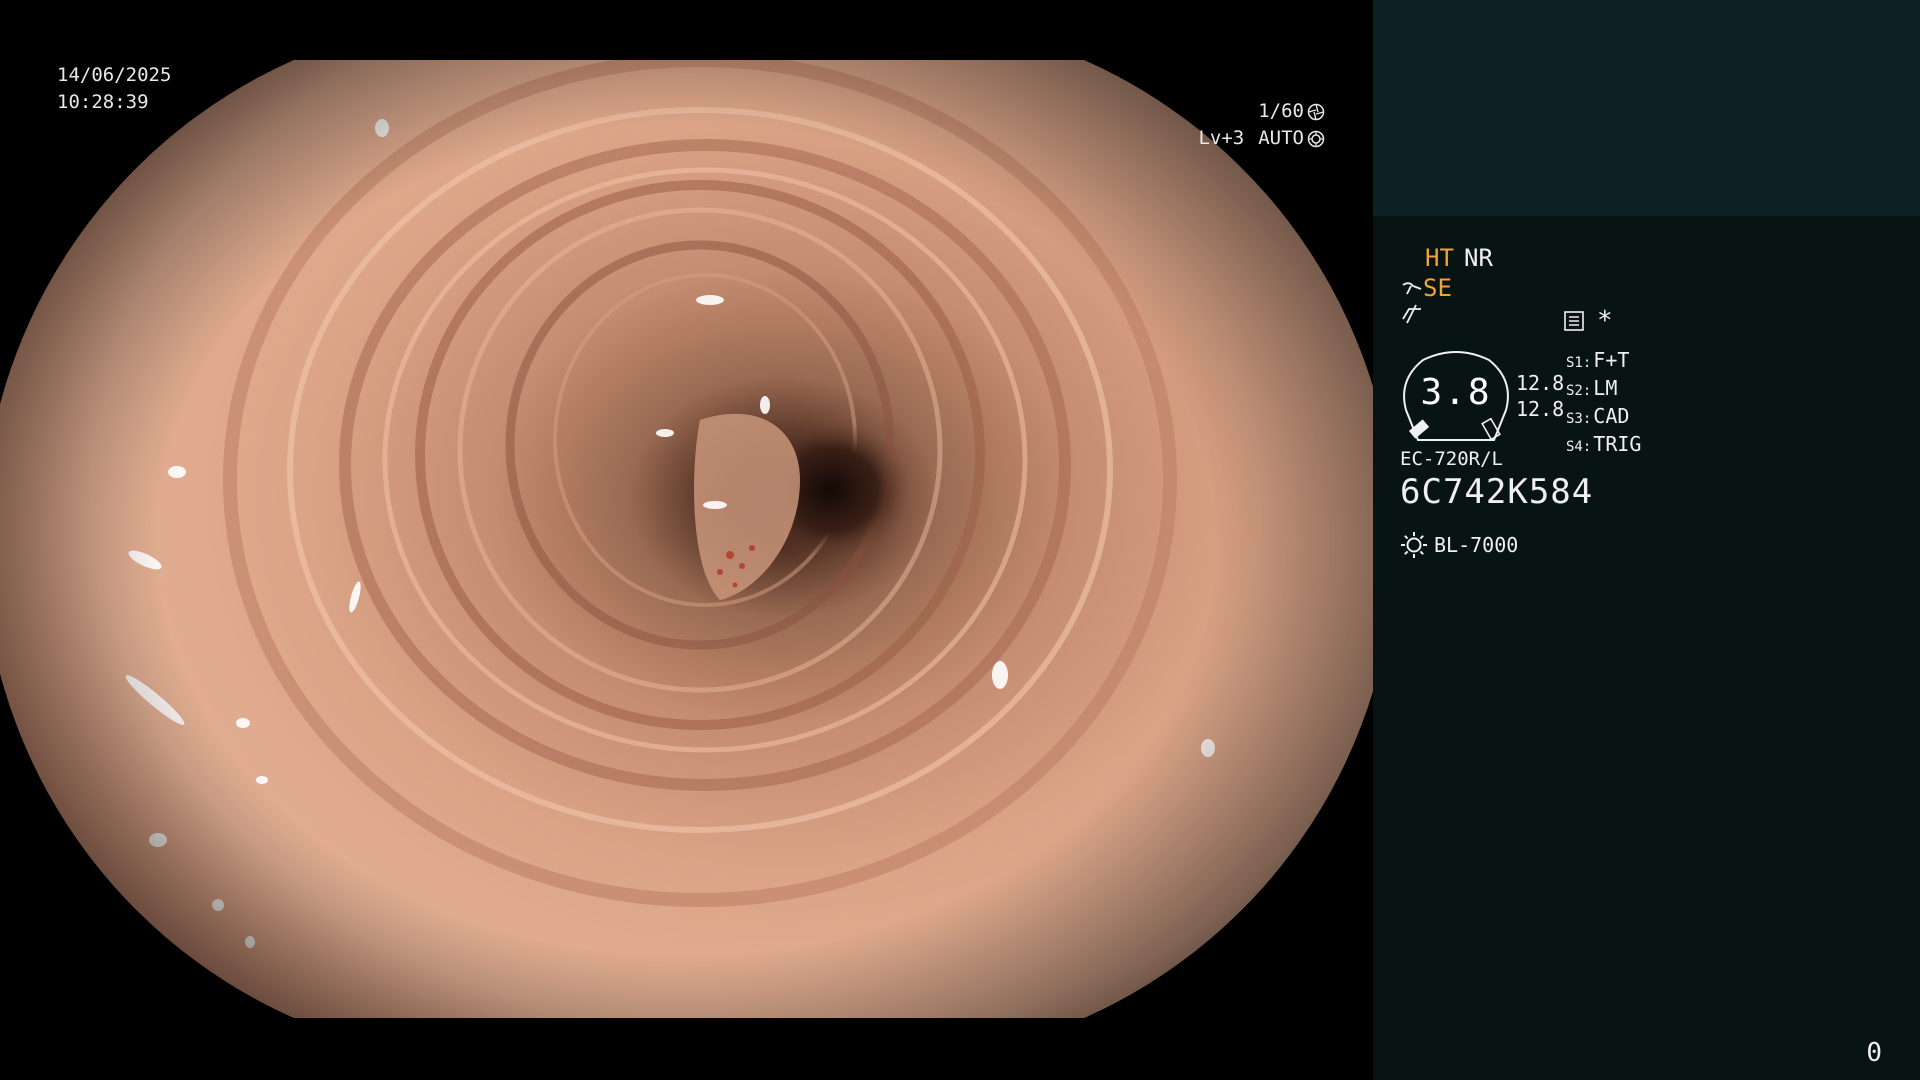  Describe the element at coordinates (1605, 321) in the screenshot. I see `asterisk-indicator: *` at that location.